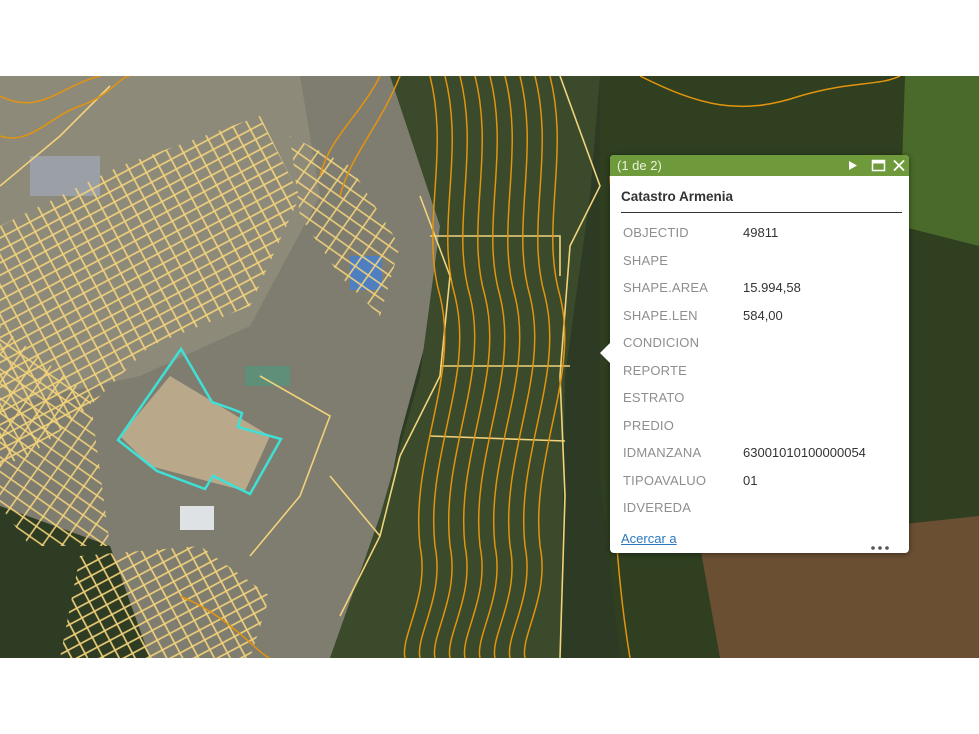 This screenshot has height=734, width=979. I want to click on attribute-row: CONDICION, so click(761, 343).